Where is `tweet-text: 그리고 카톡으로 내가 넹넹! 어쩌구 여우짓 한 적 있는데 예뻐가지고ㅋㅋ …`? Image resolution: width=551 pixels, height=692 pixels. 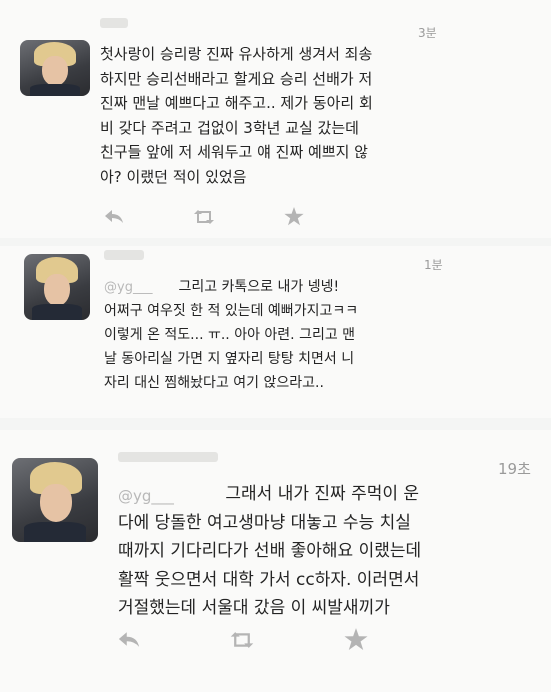
tweet-text: 그리고 카톡으로 내가 넹넹! 어쩌구 여우짓 한 적 있는데 예뻐가지고ㅋㅋ … is located at coordinates (231, 335).